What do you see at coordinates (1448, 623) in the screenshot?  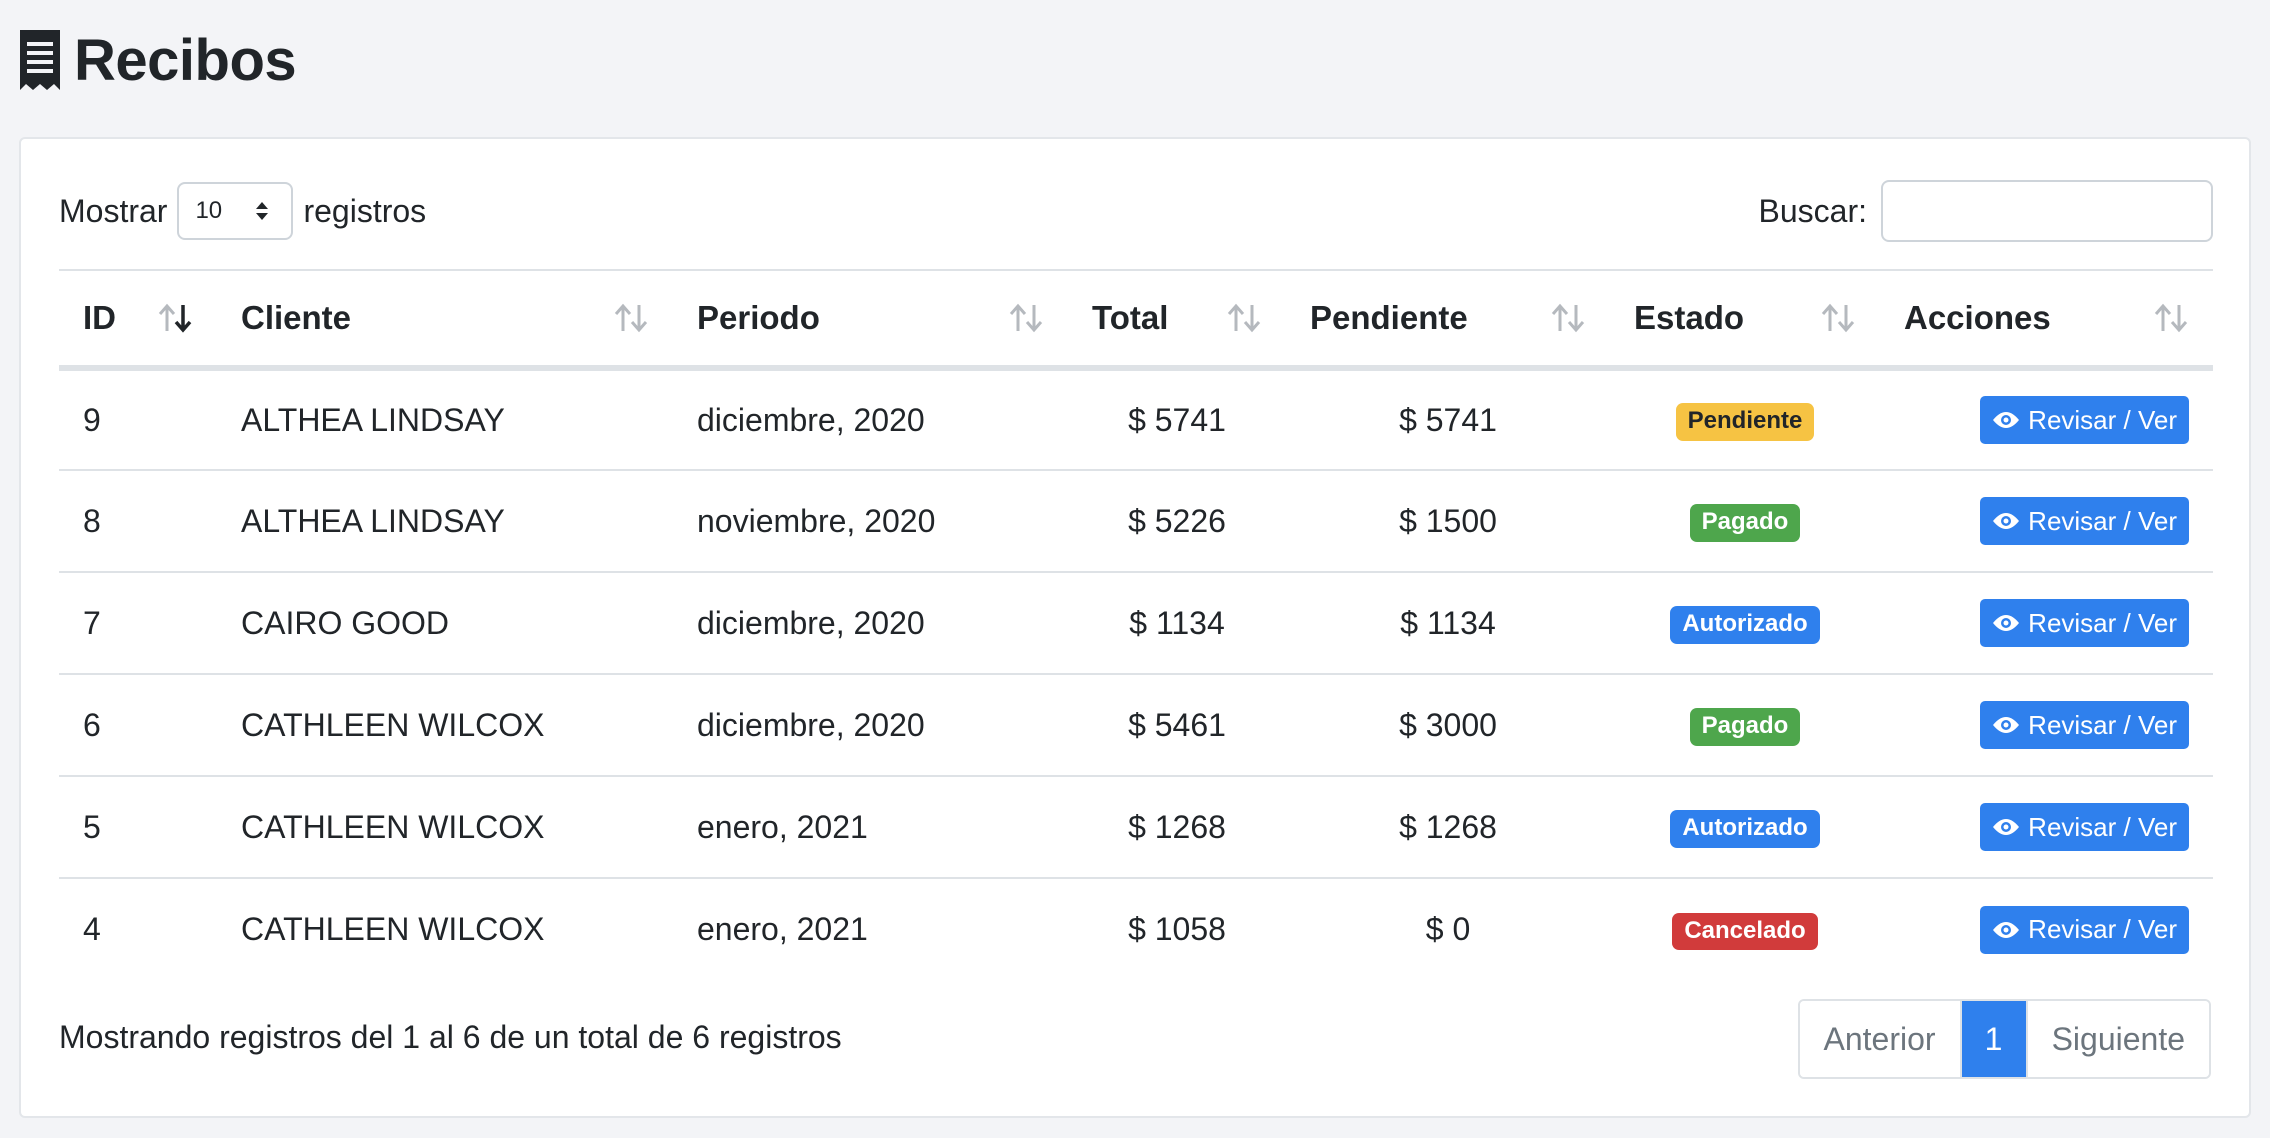 I see `cell-pendiente: $ 1134` at bounding box center [1448, 623].